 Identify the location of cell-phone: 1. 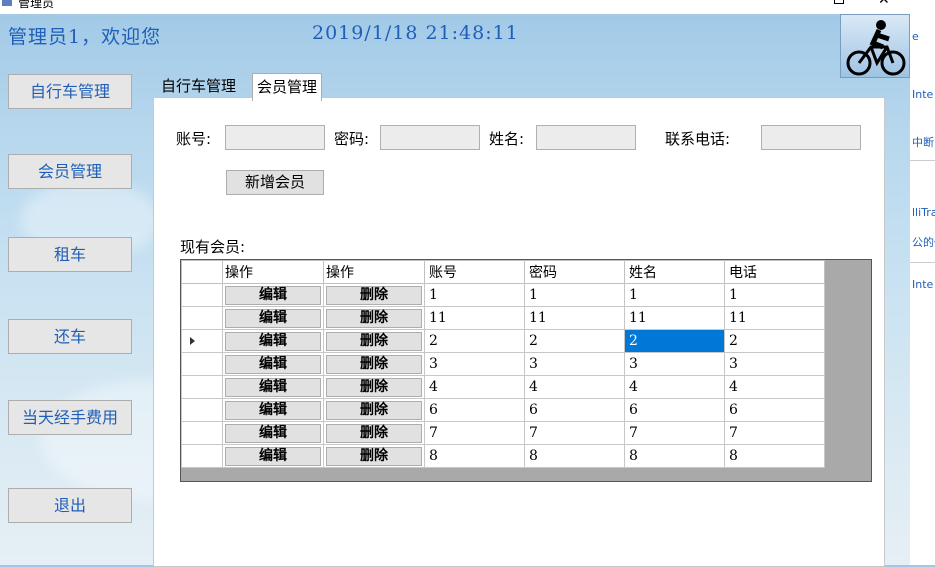
(774, 295).